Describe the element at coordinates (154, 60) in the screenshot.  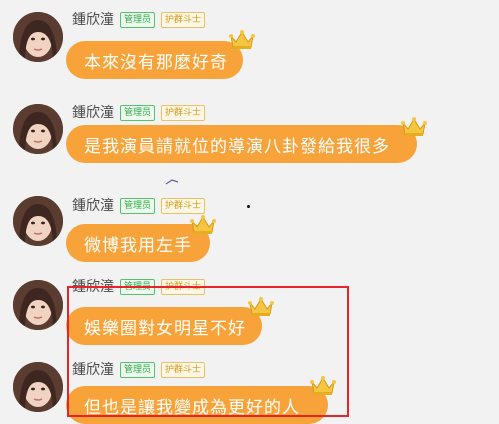
I see `message-bubble: 本來沒有那麼好奇` at that location.